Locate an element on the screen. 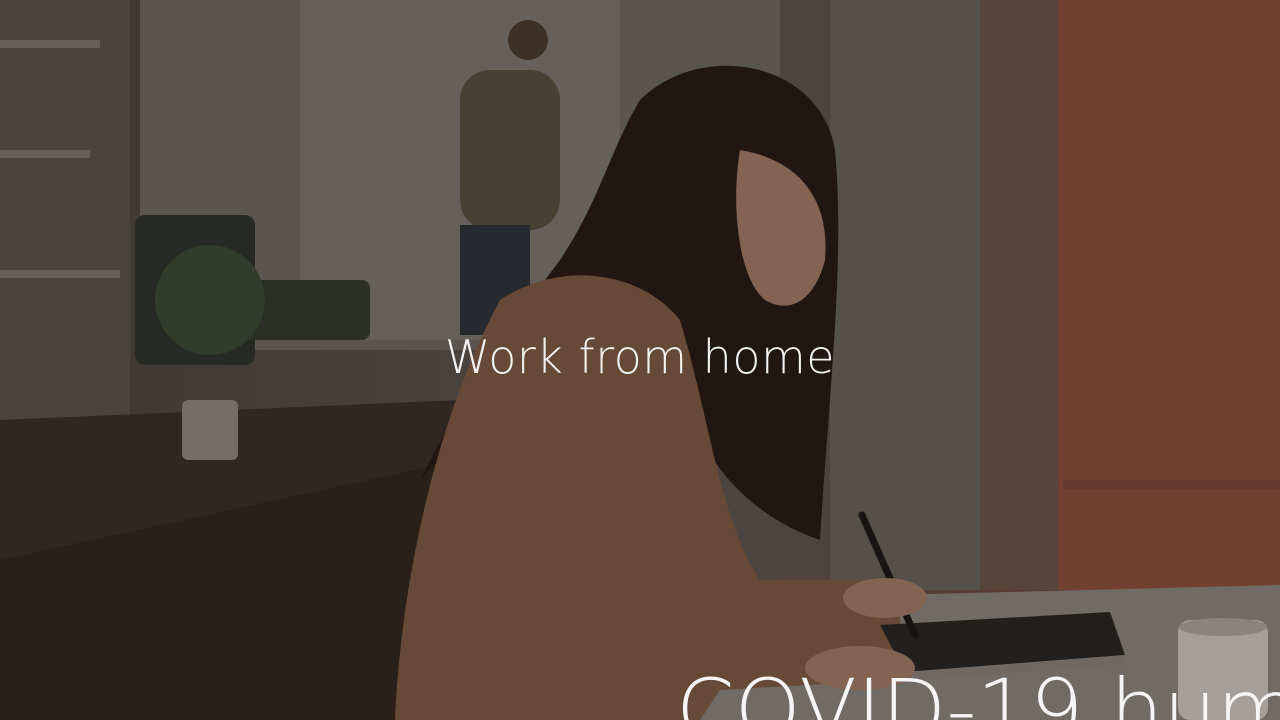 This screenshot has height=720, width=1280. next-slide-heading-text: COVID-19 hum is located at coordinates (978, 692).